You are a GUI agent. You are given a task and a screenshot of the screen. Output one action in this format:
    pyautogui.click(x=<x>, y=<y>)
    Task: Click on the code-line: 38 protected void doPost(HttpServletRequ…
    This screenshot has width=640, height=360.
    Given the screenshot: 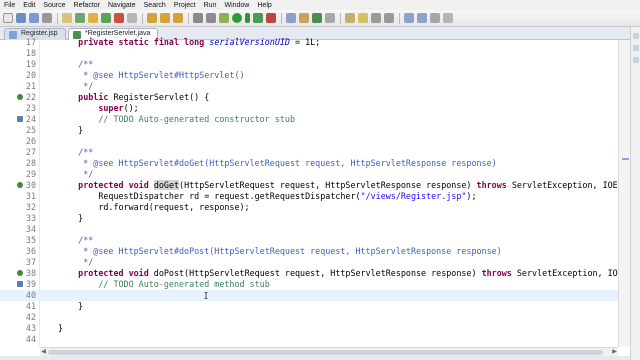 What is the action you would take?
    pyautogui.click(x=319, y=273)
    